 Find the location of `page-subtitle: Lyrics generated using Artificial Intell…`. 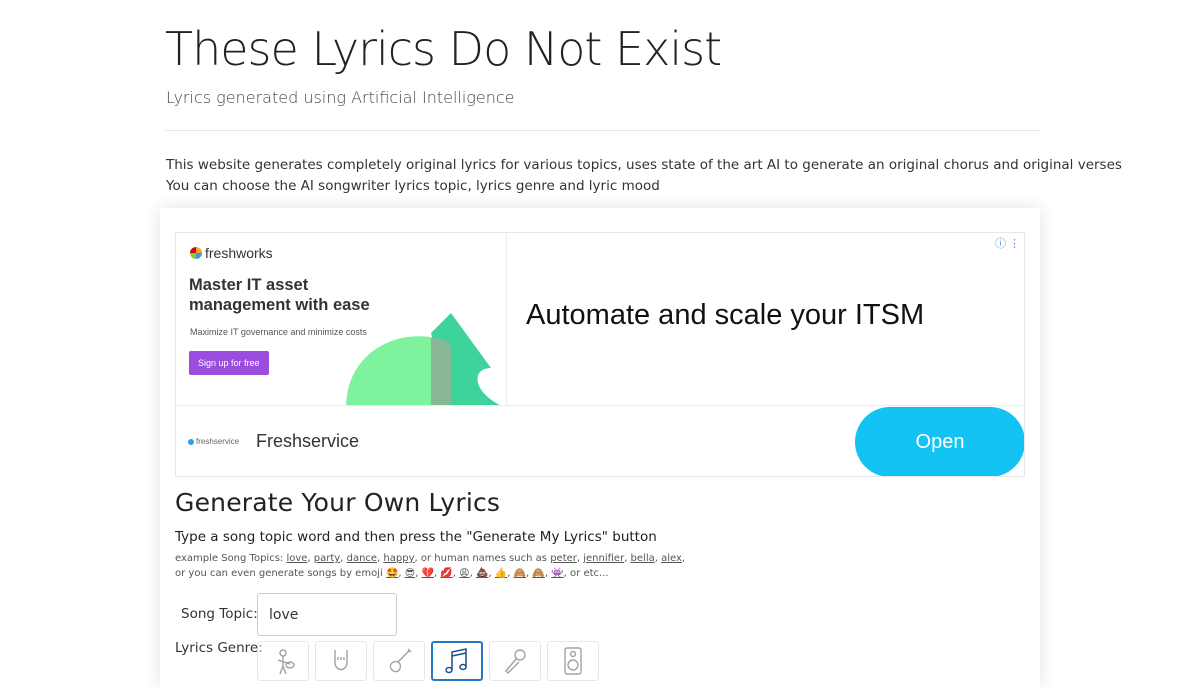

page-subtitle: Lyrics generated using Artificial Intell… is located at coordinates (340, 97).